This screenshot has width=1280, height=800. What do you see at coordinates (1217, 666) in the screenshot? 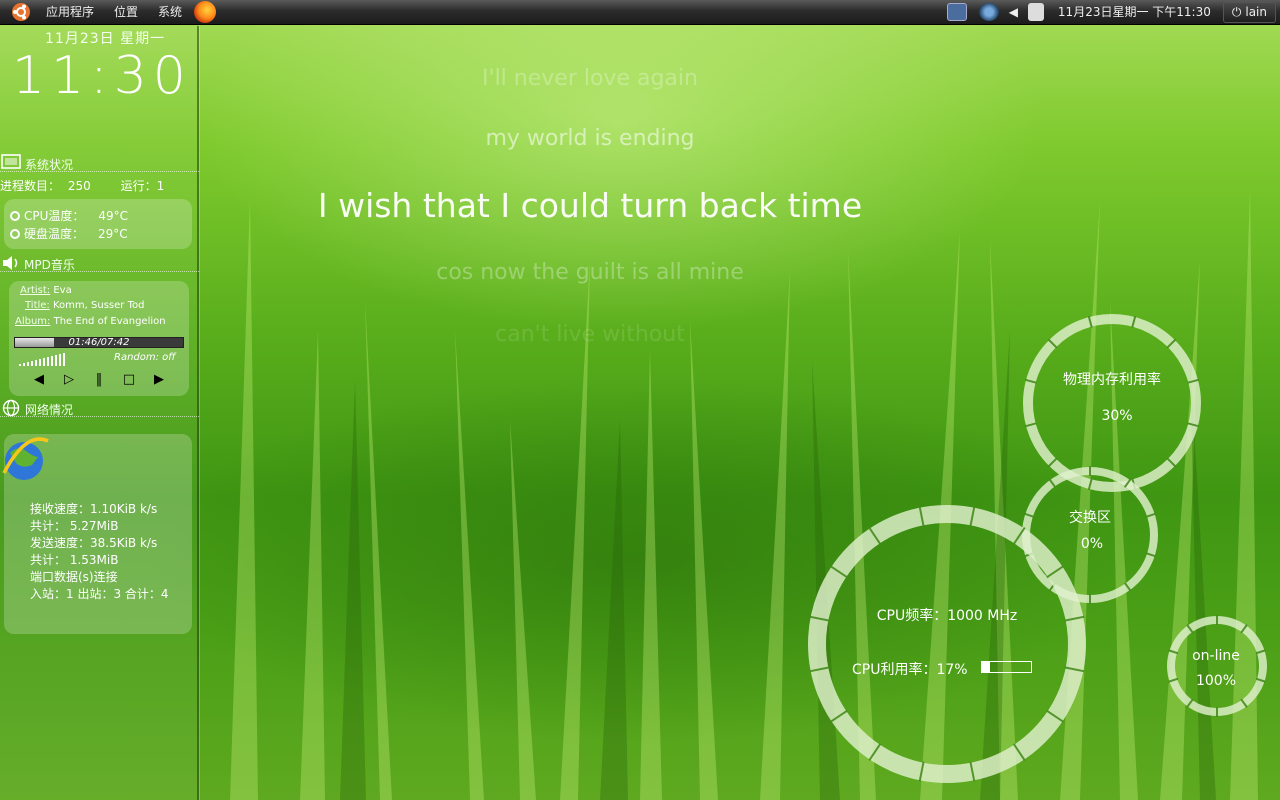
I see `online-ring` at bounding box center [1217, 666].